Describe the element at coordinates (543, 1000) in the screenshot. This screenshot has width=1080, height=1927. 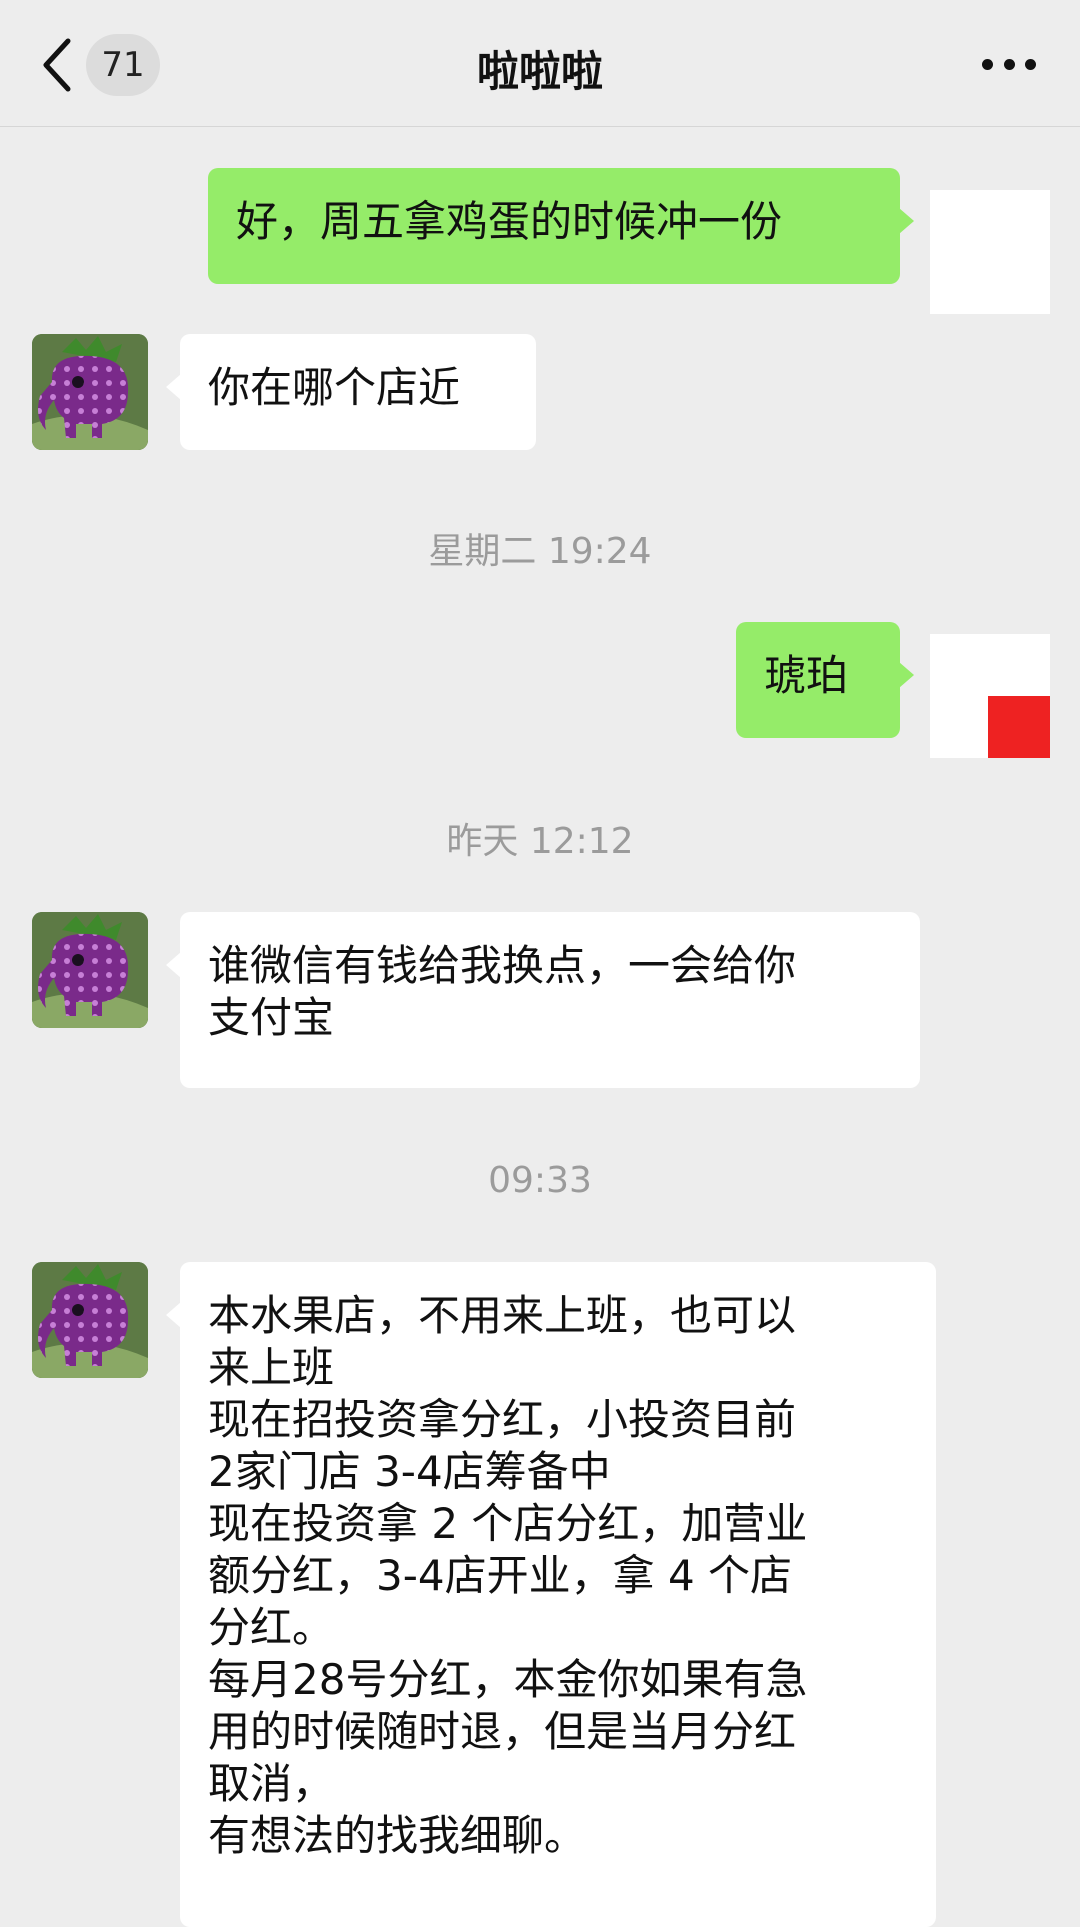
I see `incoming-message: 谁微信有钱给我换点，一会给你 支付宝` at that location.